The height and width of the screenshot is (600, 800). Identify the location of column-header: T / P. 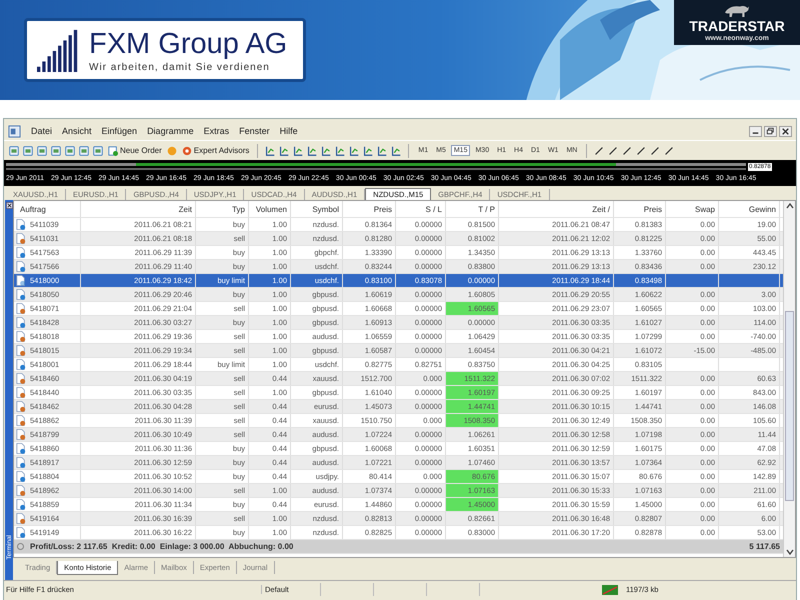
(472, 209).